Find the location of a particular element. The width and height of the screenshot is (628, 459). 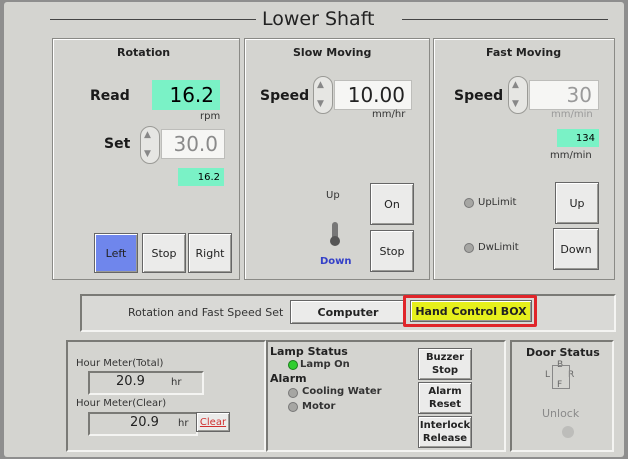

slow-speed-input: 10.00 is located at coordinates (373, 95).